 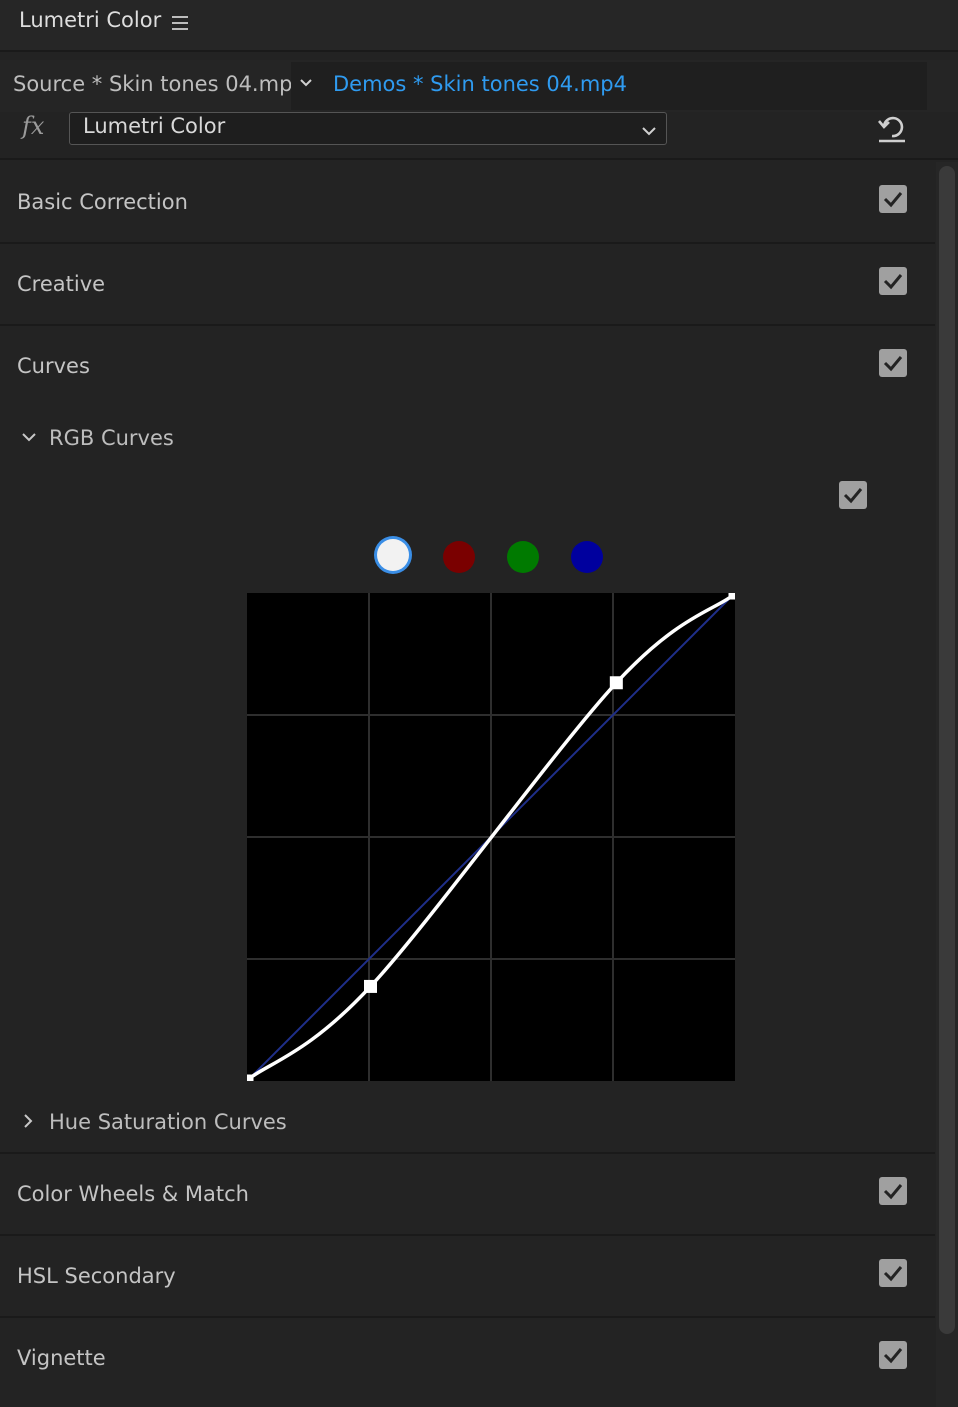 I want to click on fx-icon: fx, so click(x=33, y=126).